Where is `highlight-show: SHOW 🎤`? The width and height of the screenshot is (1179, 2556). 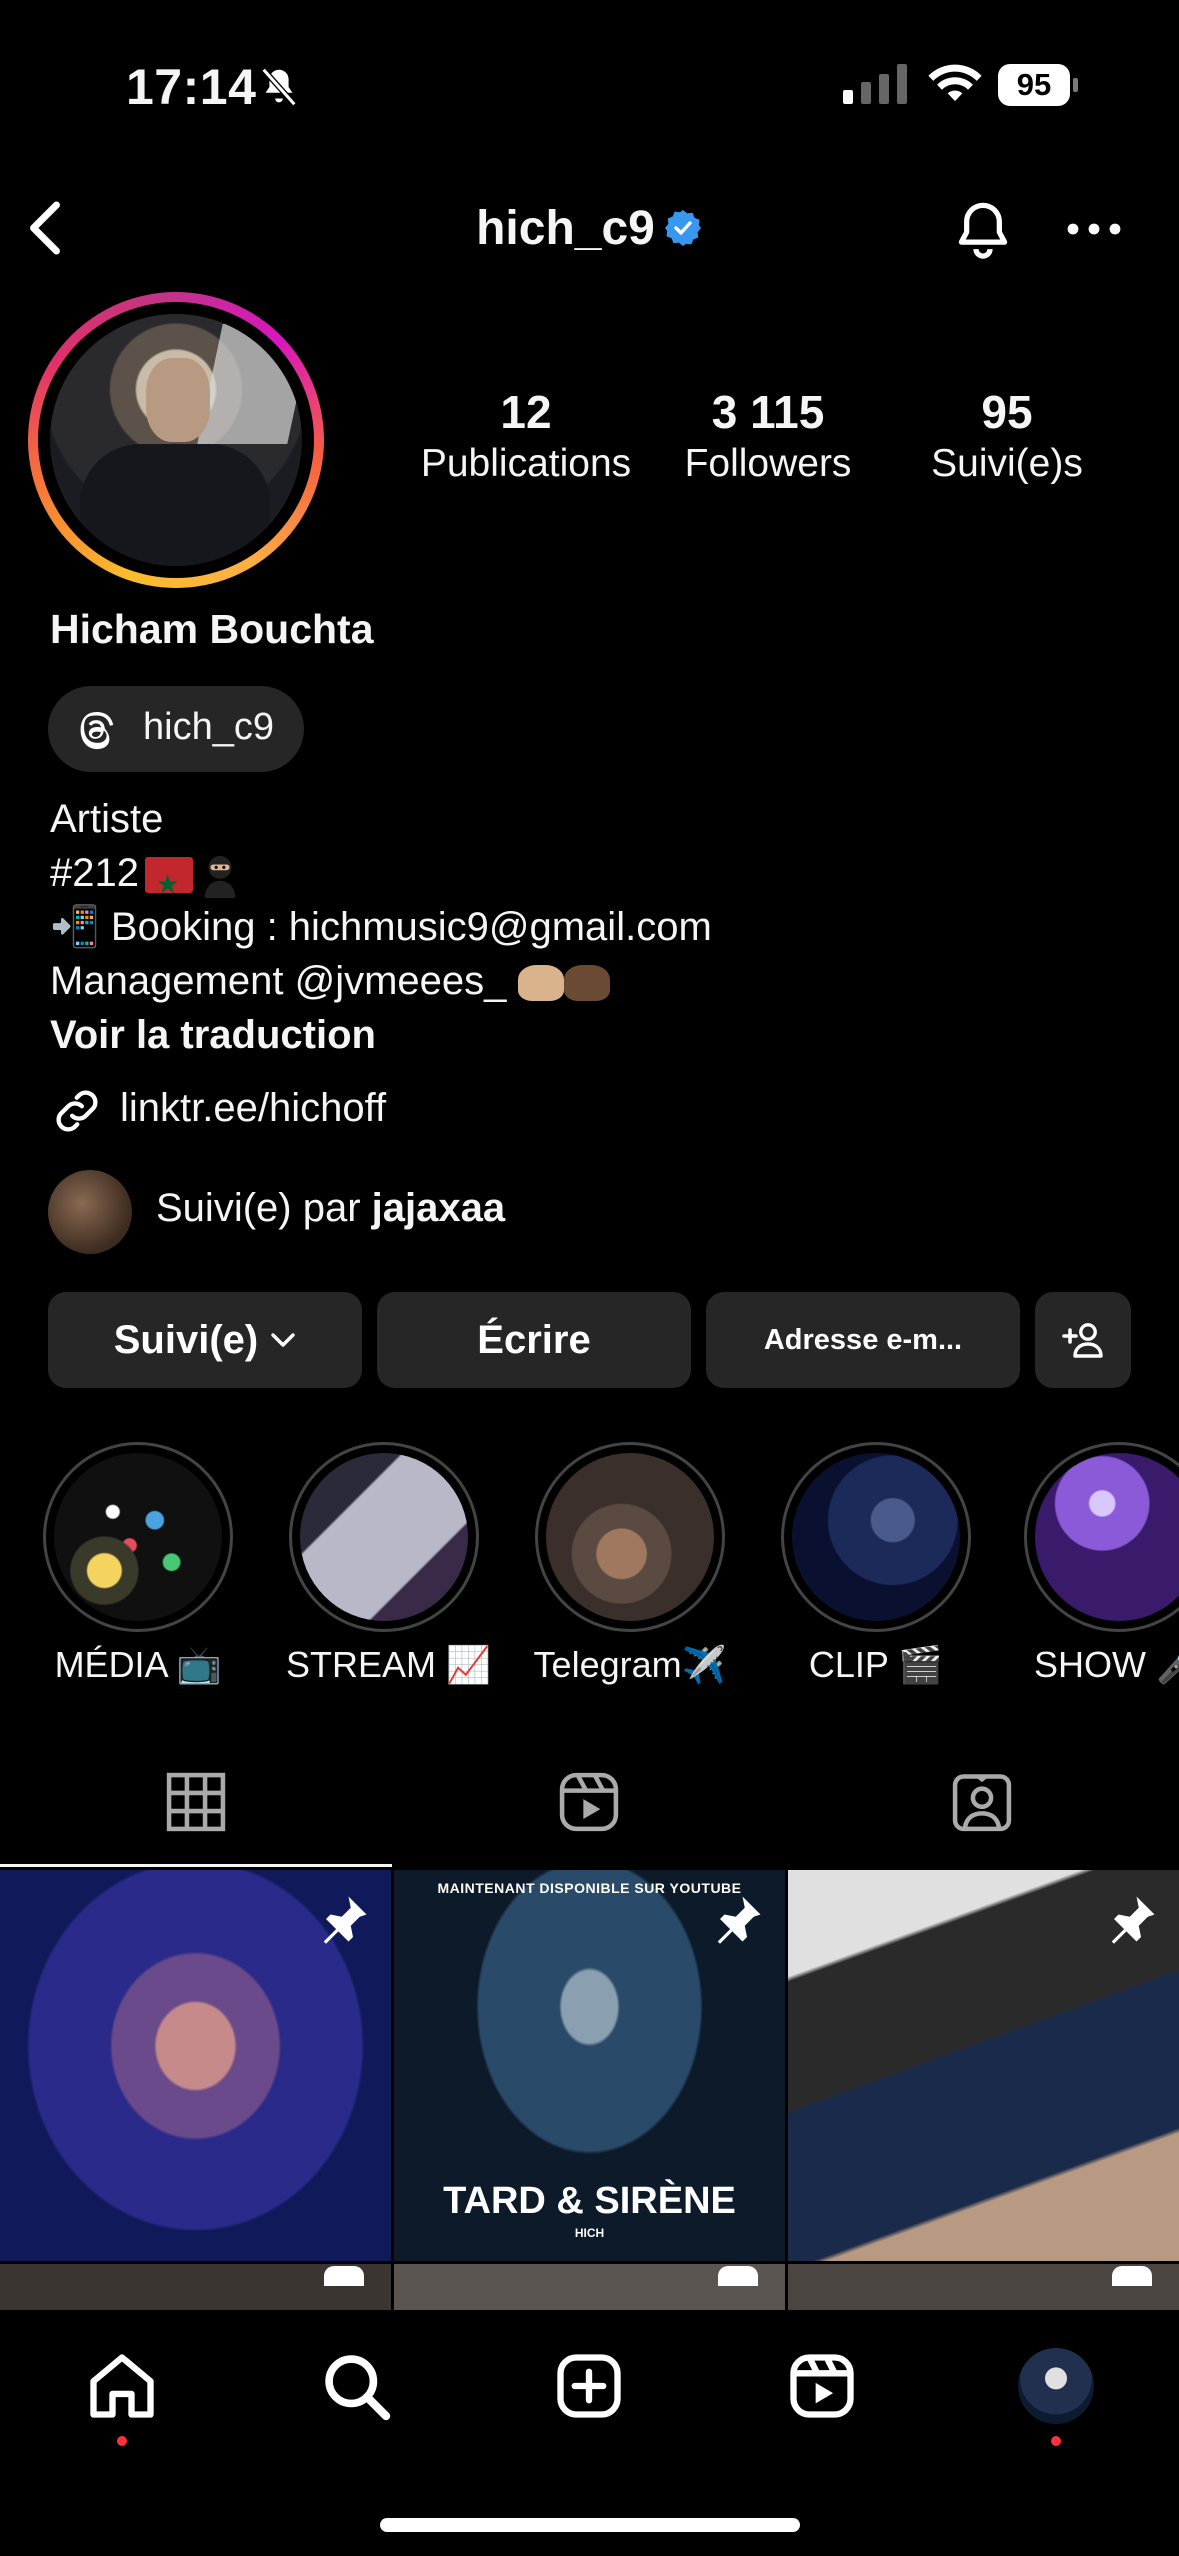 highlight-show: SHOW 🎤 is located at coordinates (1101, 1564).